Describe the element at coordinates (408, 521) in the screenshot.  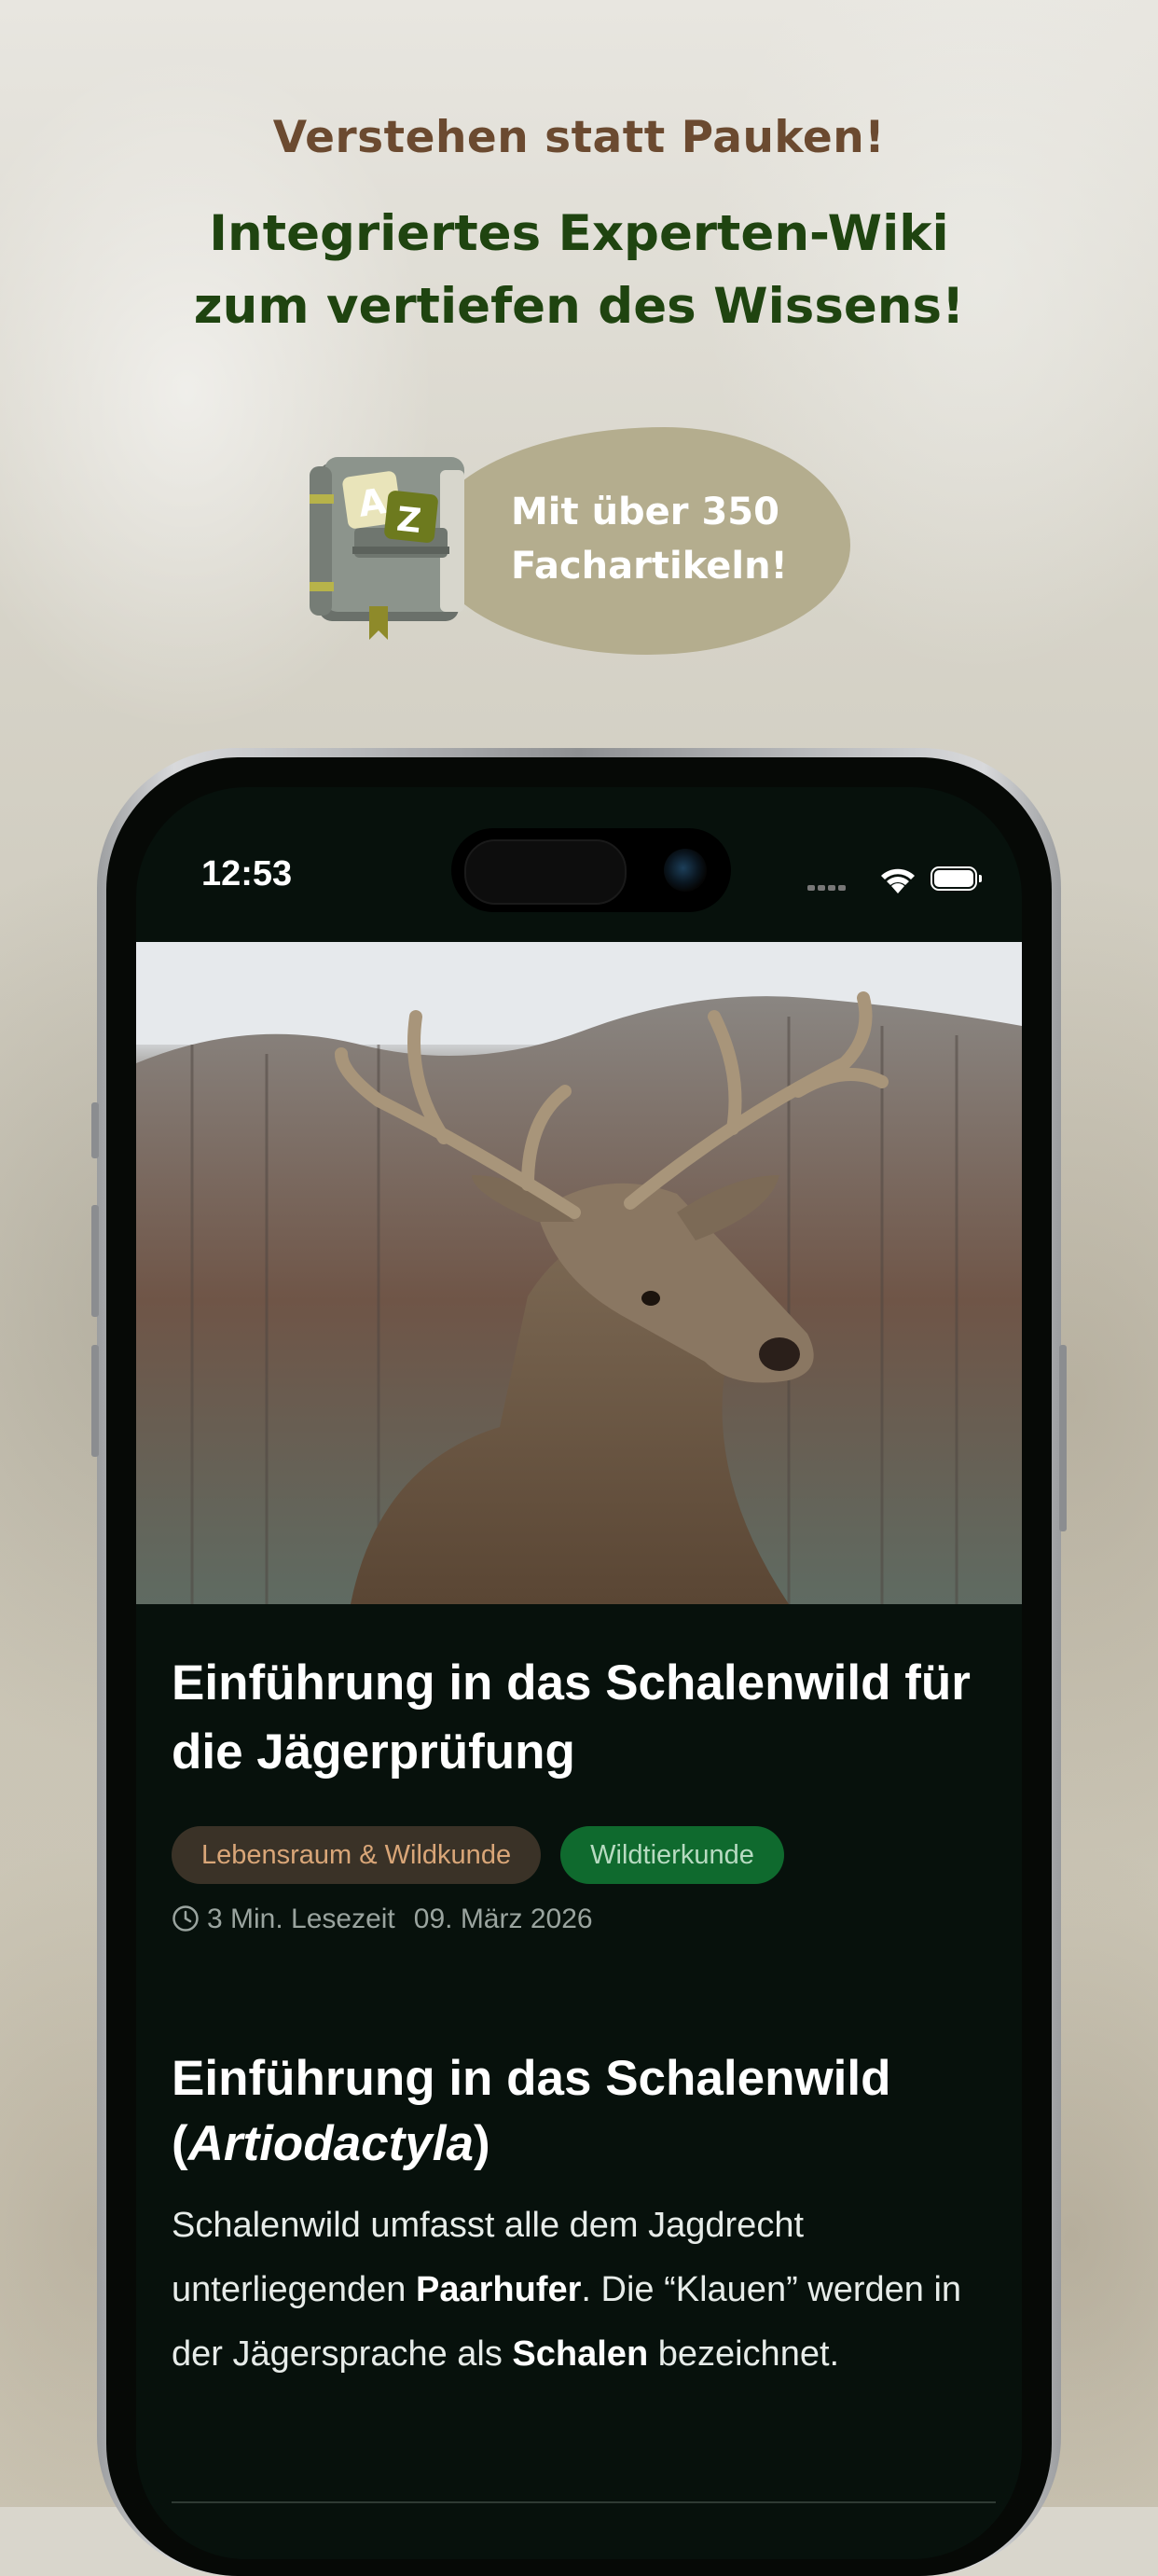
I see `book-letter-z: Z` at that location.